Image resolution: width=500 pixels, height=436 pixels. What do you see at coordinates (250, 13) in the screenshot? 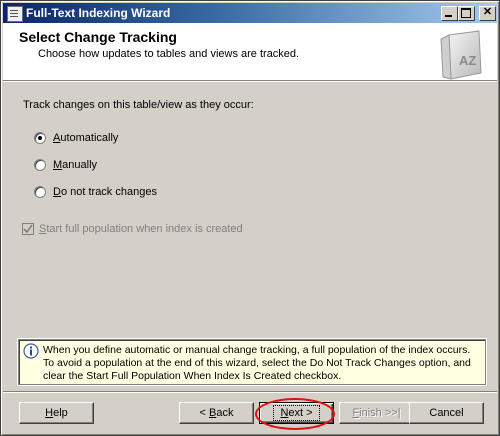
I see `title-bar: Full-Text Indexing Wizard ✕` at bounding box center [250, 13].